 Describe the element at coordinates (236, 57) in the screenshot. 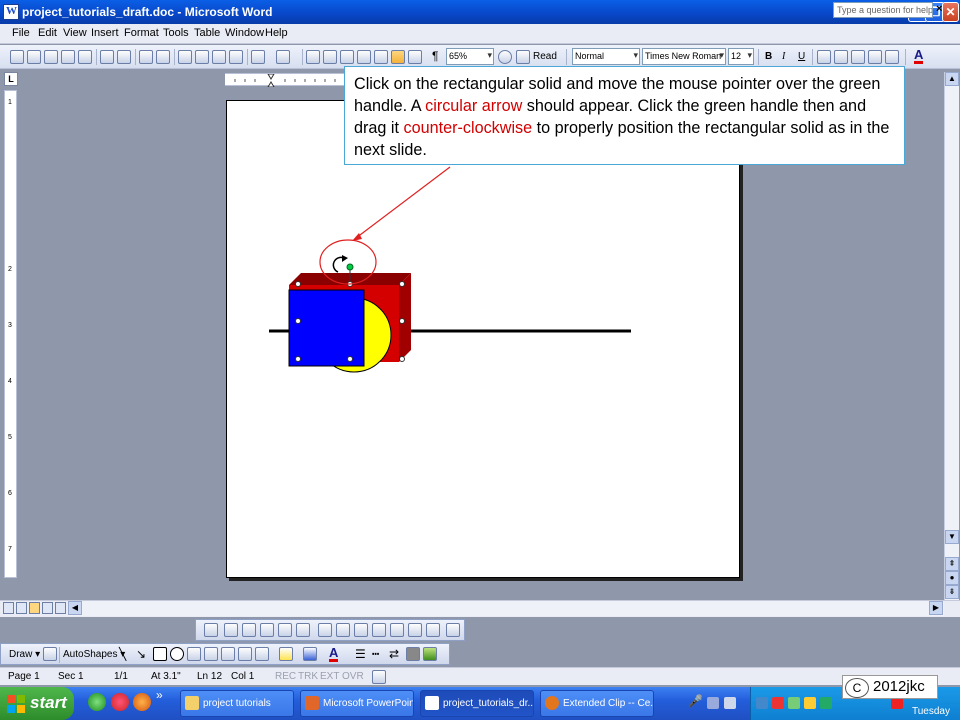

I see `format-painter-icon` at that location.